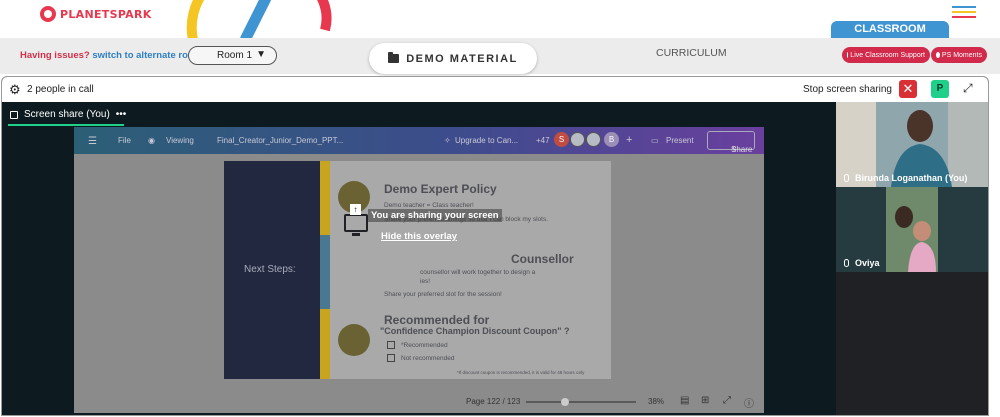 This screenshot has height=417, width=1000. Describe the element at coordinates (48, 14) in the screenshot. I see `logo-mark-icon` at that location.